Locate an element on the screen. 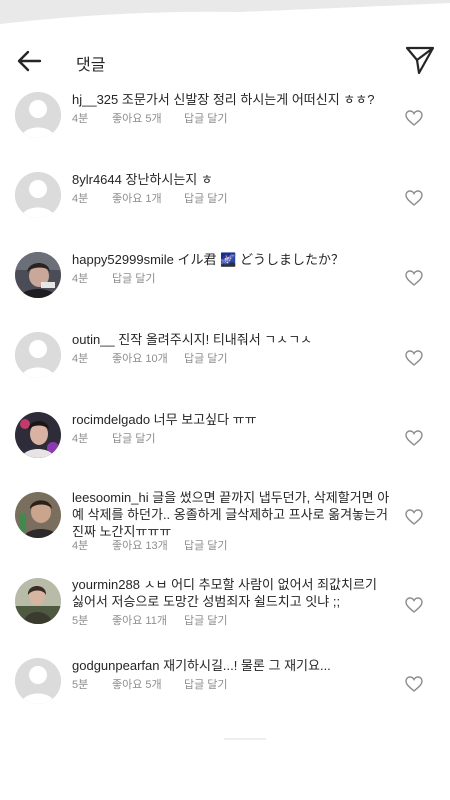 This screenshot has width=450, height=800. comment-likes: 좋아요 11개 is located at coordinates (139, 620).